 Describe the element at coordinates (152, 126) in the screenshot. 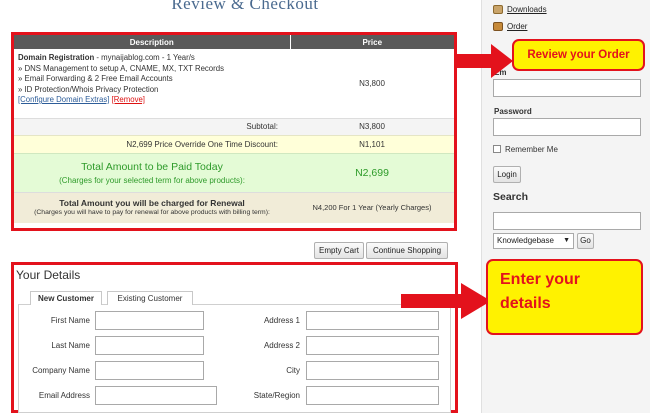

I see `subtotal-label: Subtotal:` at that location.